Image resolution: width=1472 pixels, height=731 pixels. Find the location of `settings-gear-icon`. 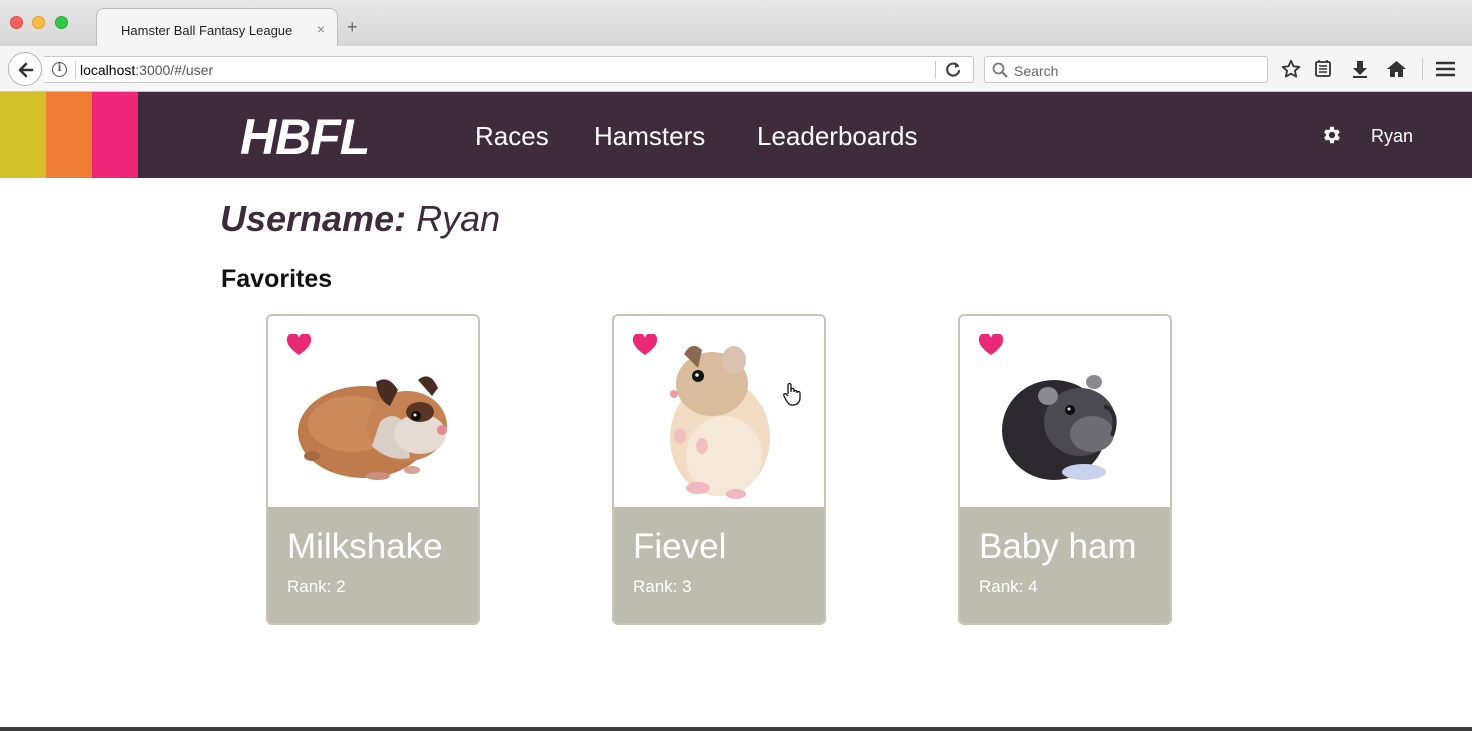

settings-gear-icon is located at coordinates (1332, 135).